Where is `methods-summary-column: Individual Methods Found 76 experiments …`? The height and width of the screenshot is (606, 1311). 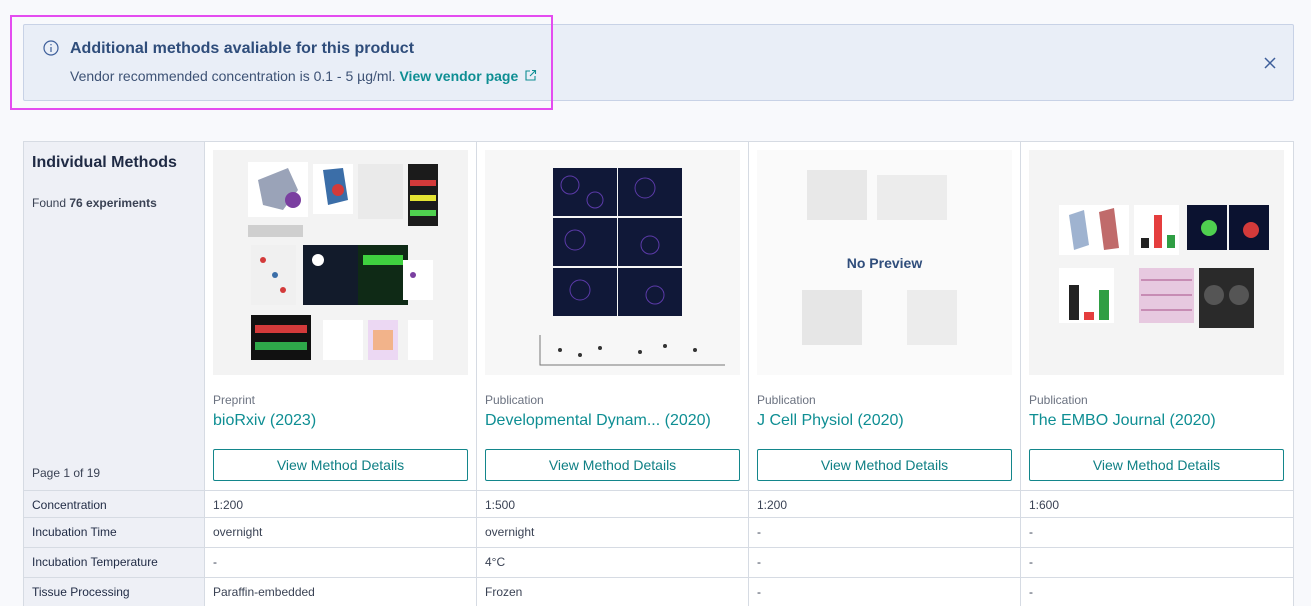
methods-summary-column: Individual Methods Found 76 experiments … is located at coordinates (114, 316).